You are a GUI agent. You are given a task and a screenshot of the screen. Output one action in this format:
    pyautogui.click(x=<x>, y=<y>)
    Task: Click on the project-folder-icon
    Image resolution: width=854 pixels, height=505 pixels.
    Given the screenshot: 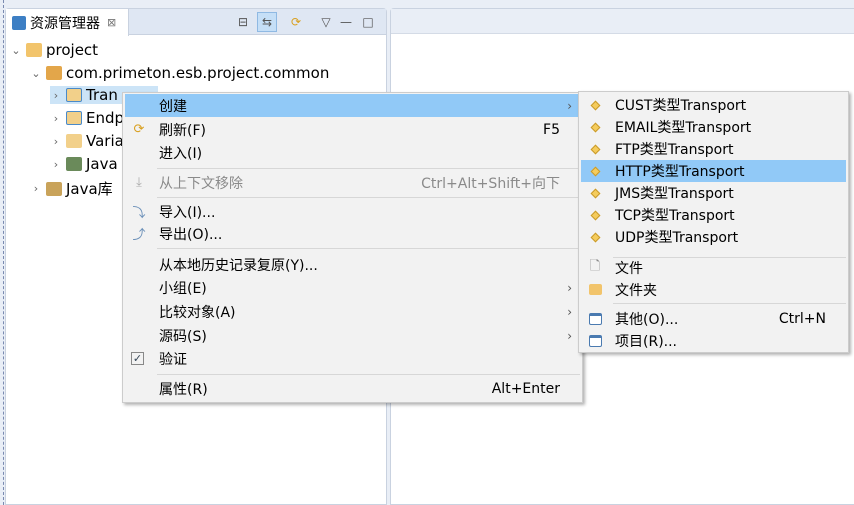 What is the action you would take?
    pyautogui.click(x=34, y=50)
    